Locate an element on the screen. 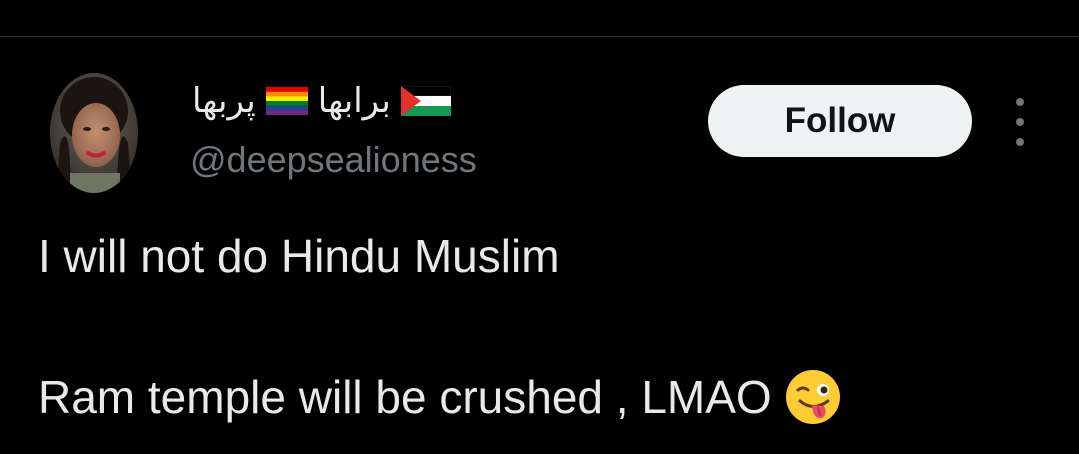 The height and width of the screenshot is (454, 1079). avatar is located at coordinates (94, 133).